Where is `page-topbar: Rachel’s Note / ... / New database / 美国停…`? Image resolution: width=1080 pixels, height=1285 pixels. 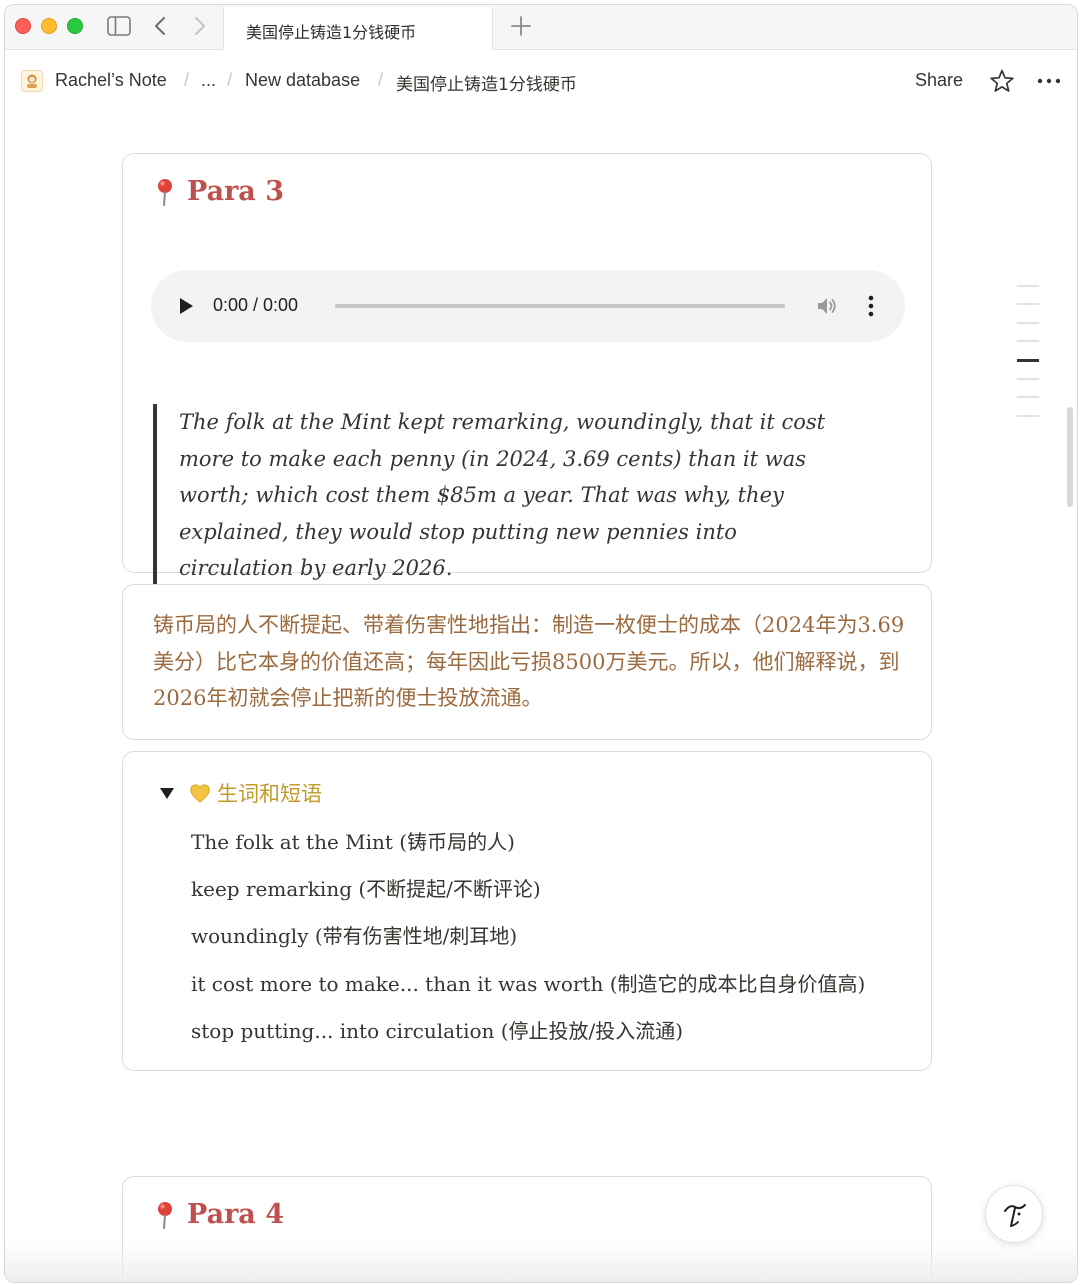 page-topbar: Rachel’s Note / ... / New database / 美国停… is located at coordinates (541, 81).